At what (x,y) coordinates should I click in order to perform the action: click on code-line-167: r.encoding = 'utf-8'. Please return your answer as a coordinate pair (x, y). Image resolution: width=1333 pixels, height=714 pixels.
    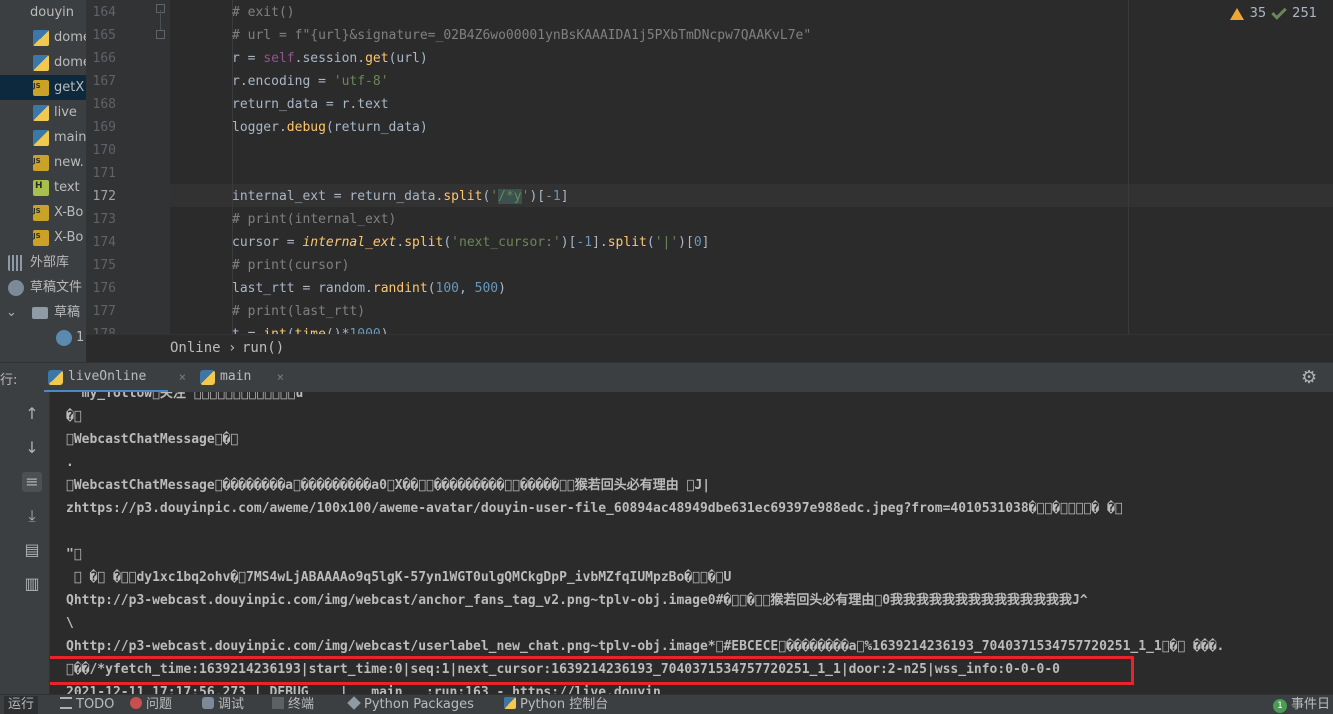
    Looking at the image, I should click on (310, 81).